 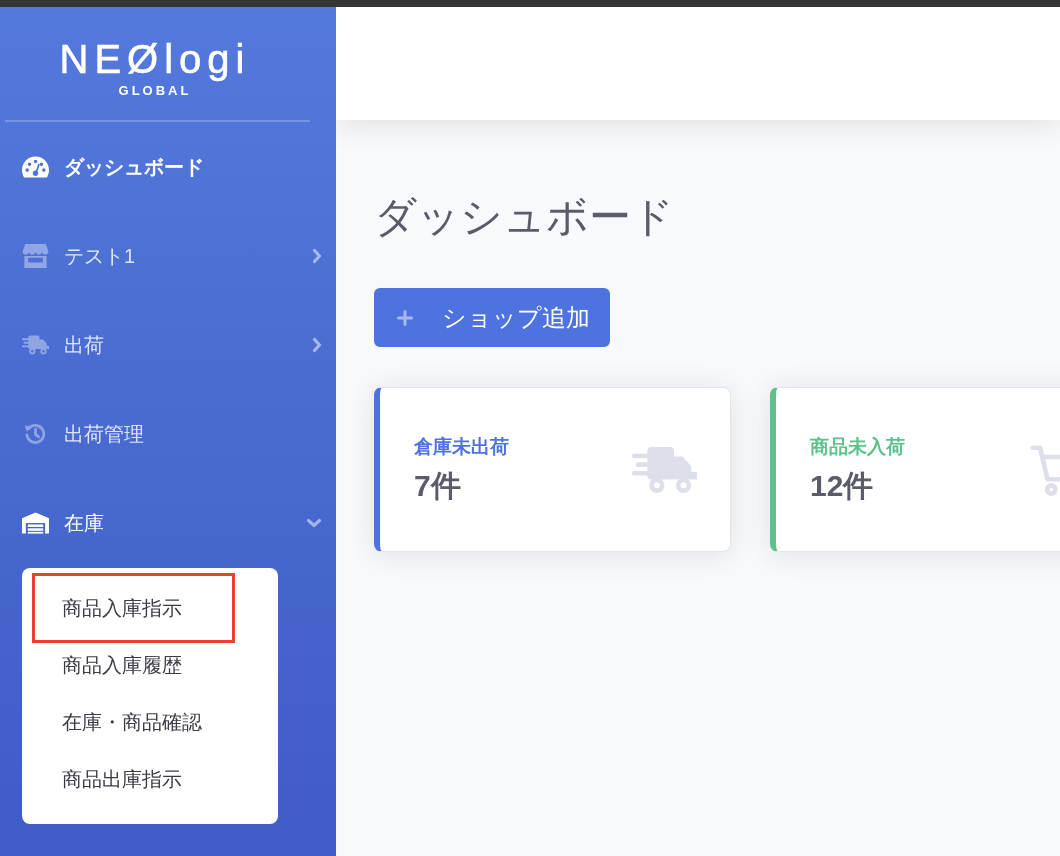 I want to click on sidebar-item: 出荷, so click(x=168, y=344).